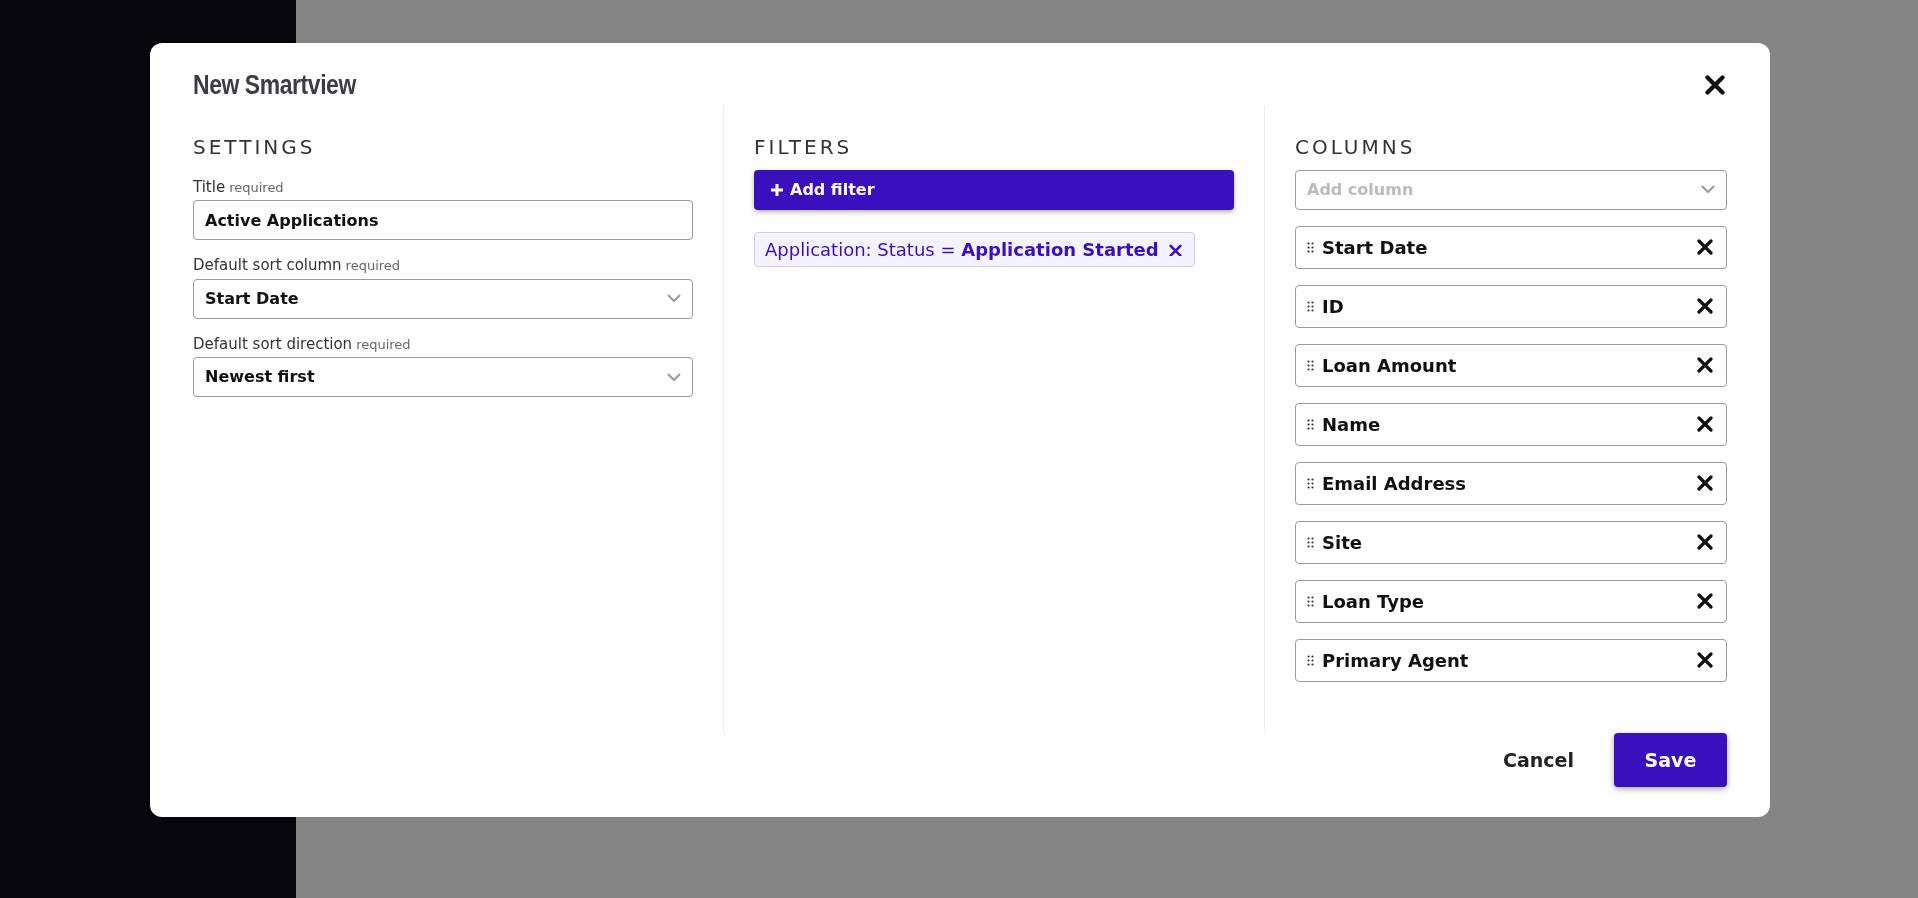  I want to click on column-item: Primary Agent, so click(1511, 660).